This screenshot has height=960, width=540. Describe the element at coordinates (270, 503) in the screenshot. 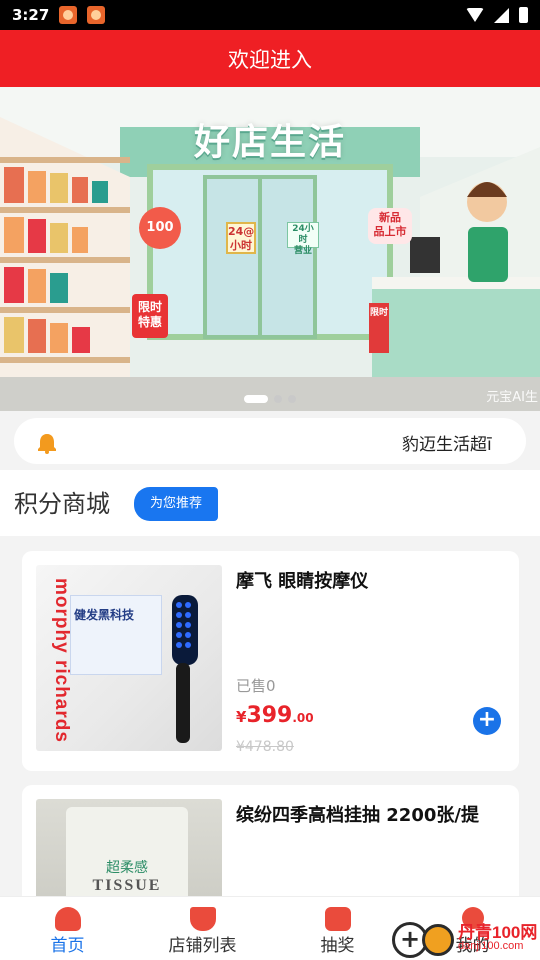

I see `section-header: 积分商城 为您推荐` at that location.